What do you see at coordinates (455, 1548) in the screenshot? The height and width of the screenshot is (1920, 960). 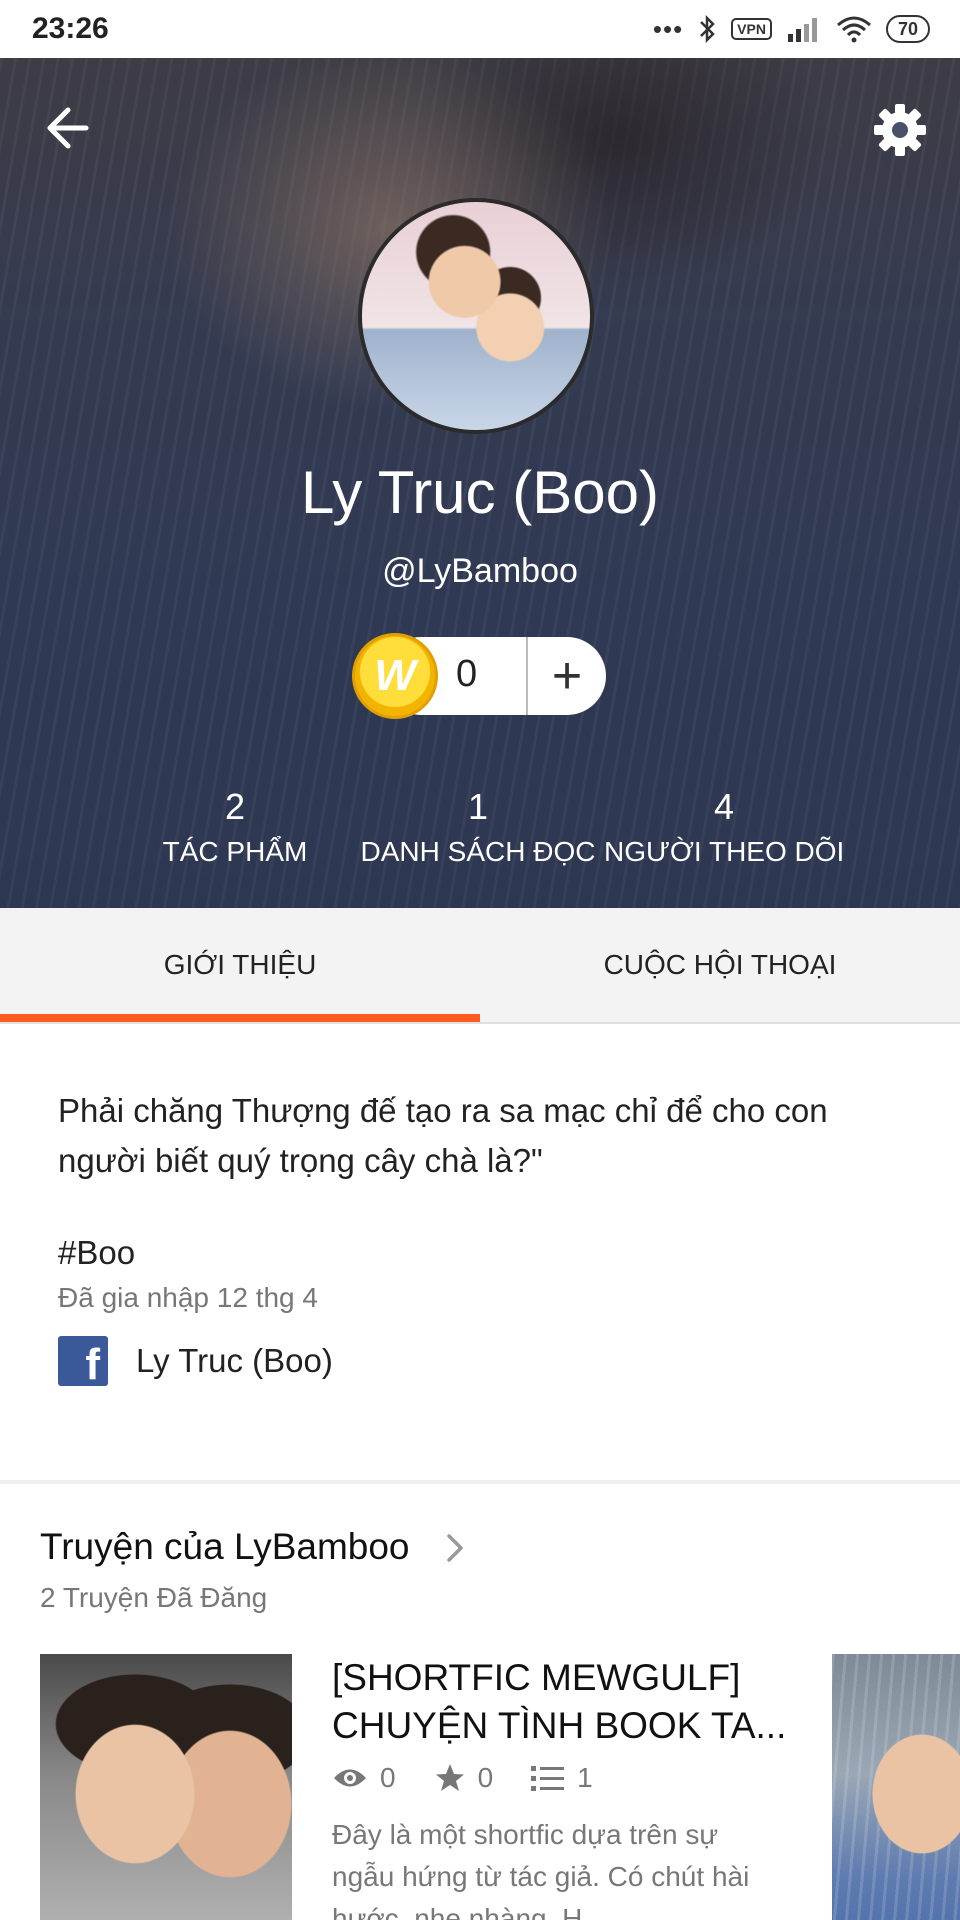 I see `chevron-right-icon` at bounding box center [455, 1548].